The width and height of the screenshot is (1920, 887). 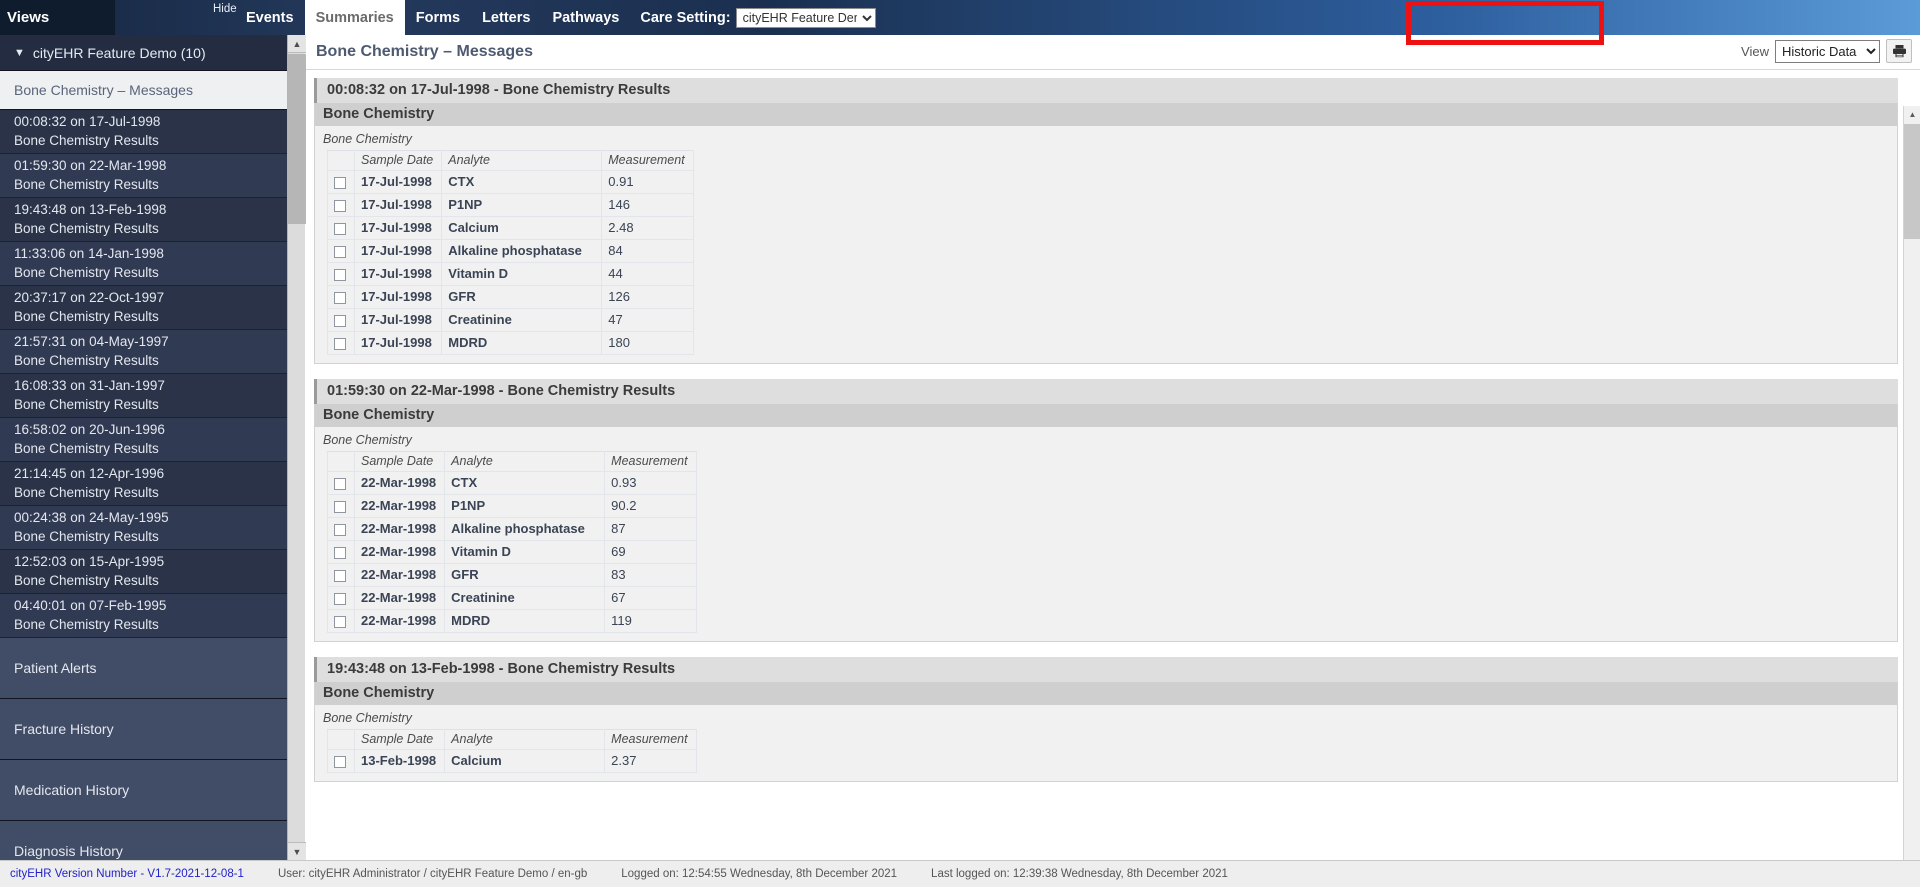 I want to click on analyte-cell: MDRD, so click(x=522, y=343).